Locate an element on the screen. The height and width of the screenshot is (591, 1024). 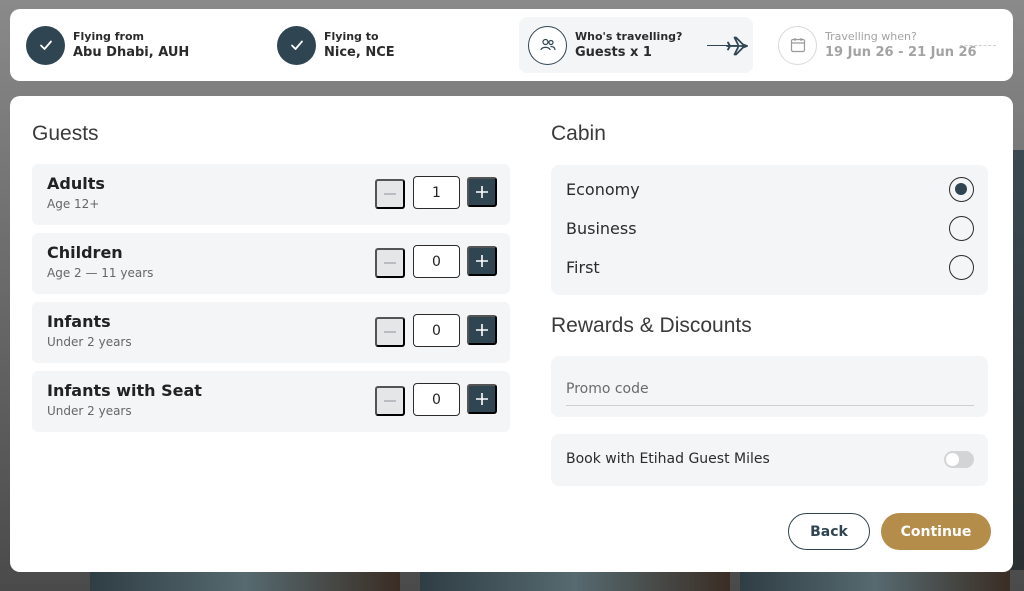
cabin-option-first: First is located at coordinates (770, 268).